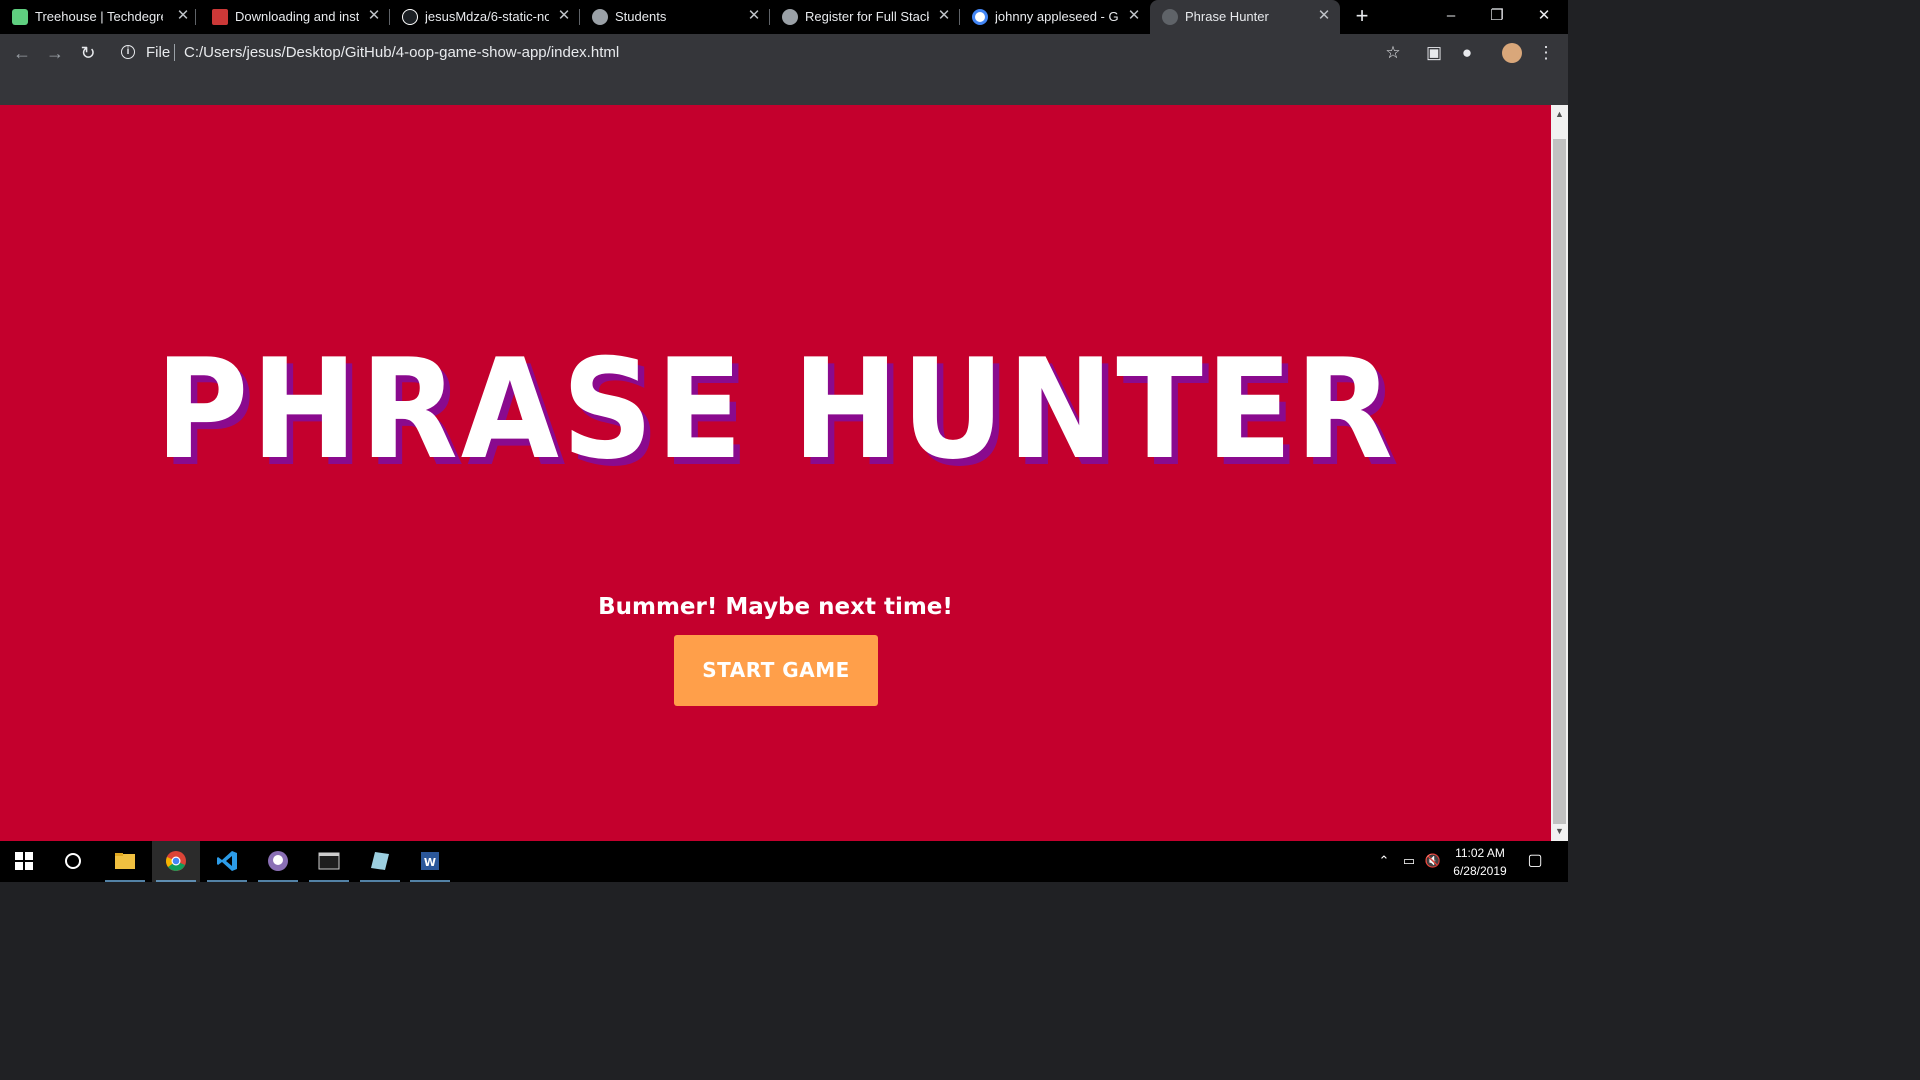  I want to click on treehouse-icon, so click(20, 17).